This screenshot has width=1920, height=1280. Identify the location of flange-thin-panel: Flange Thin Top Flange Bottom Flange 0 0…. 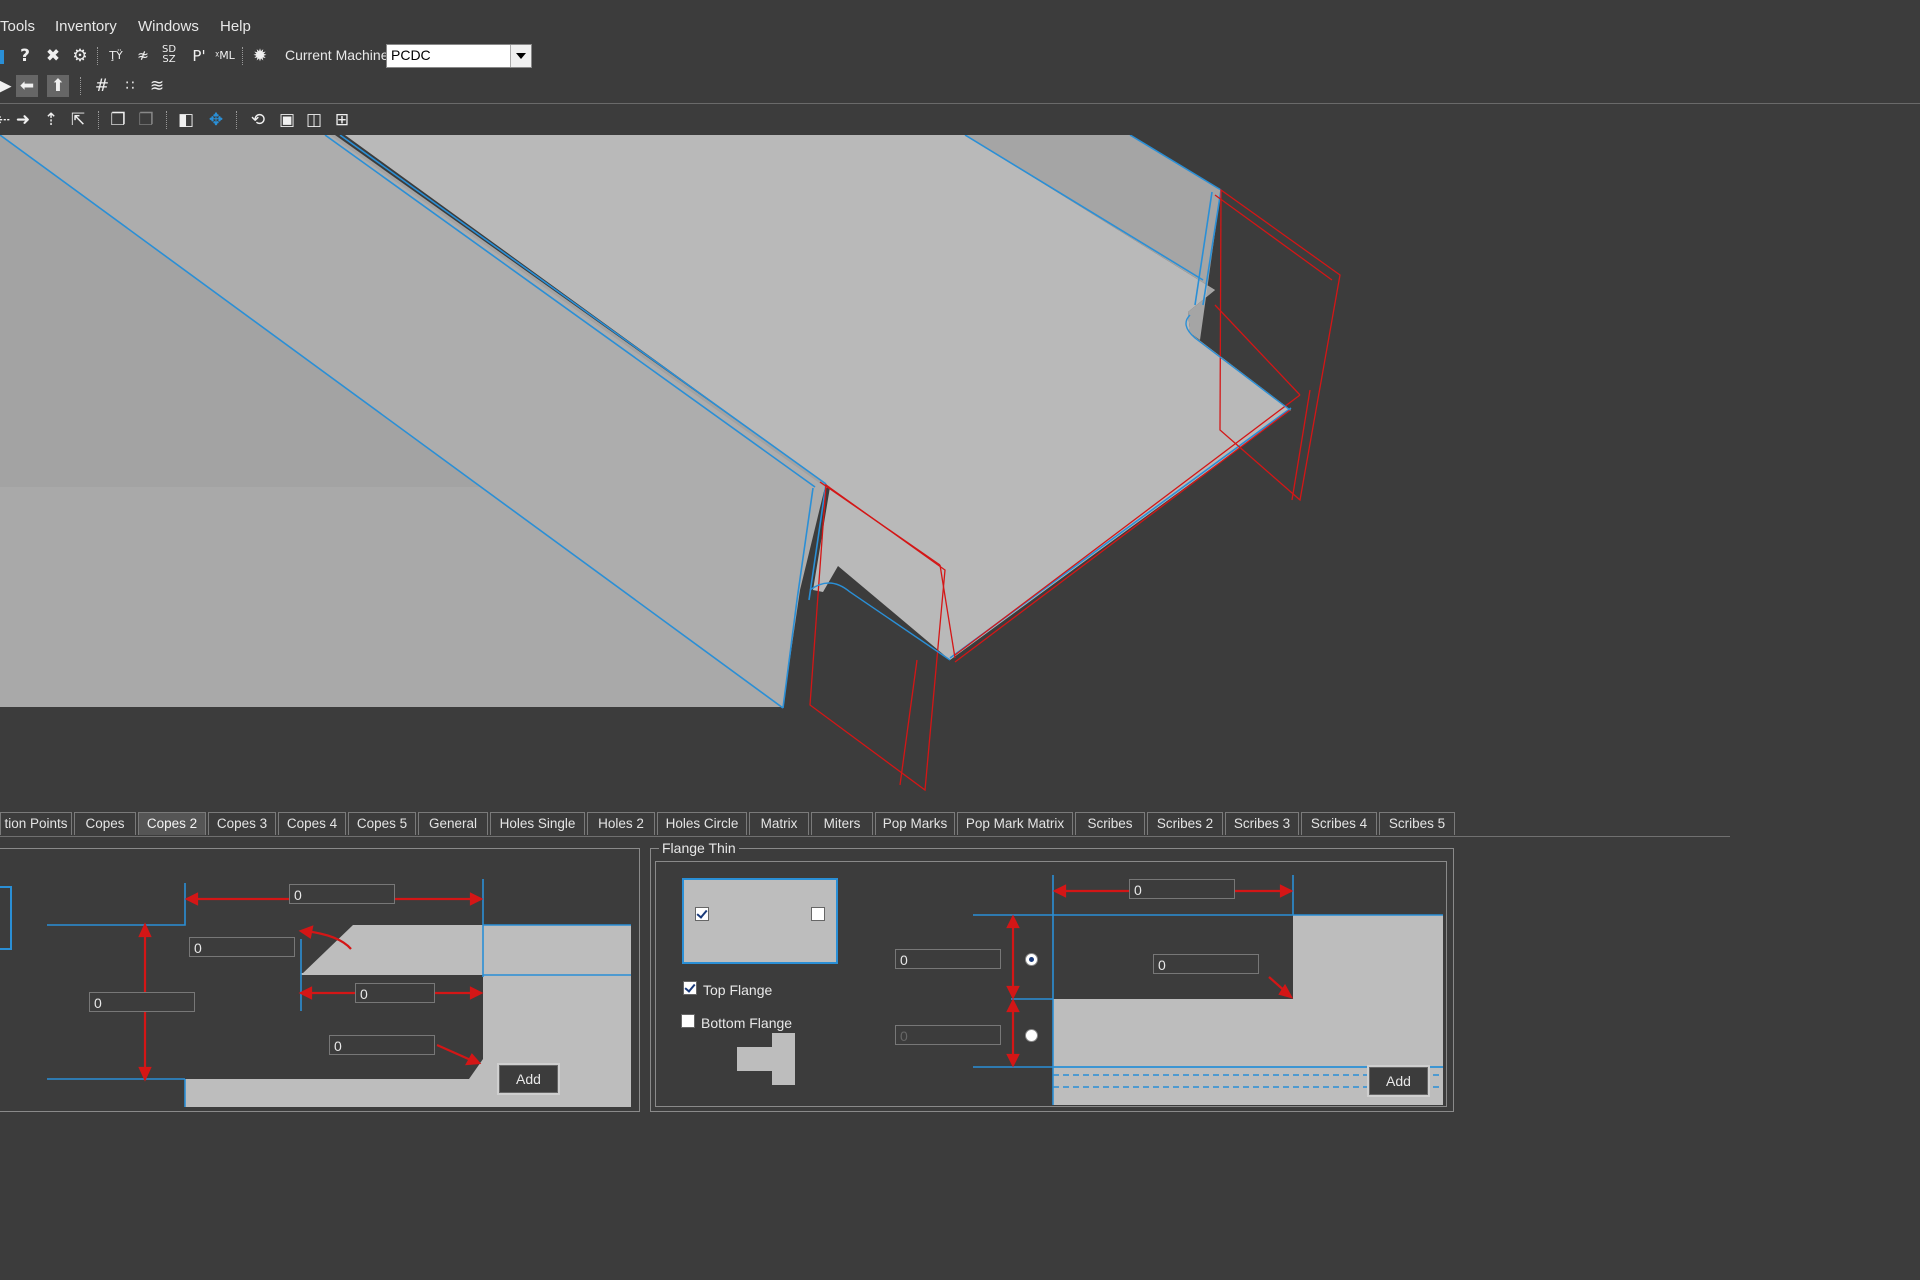
(1052, 976).